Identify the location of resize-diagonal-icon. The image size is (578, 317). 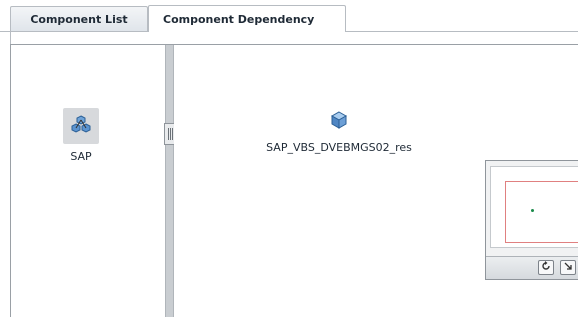
(568, 267).